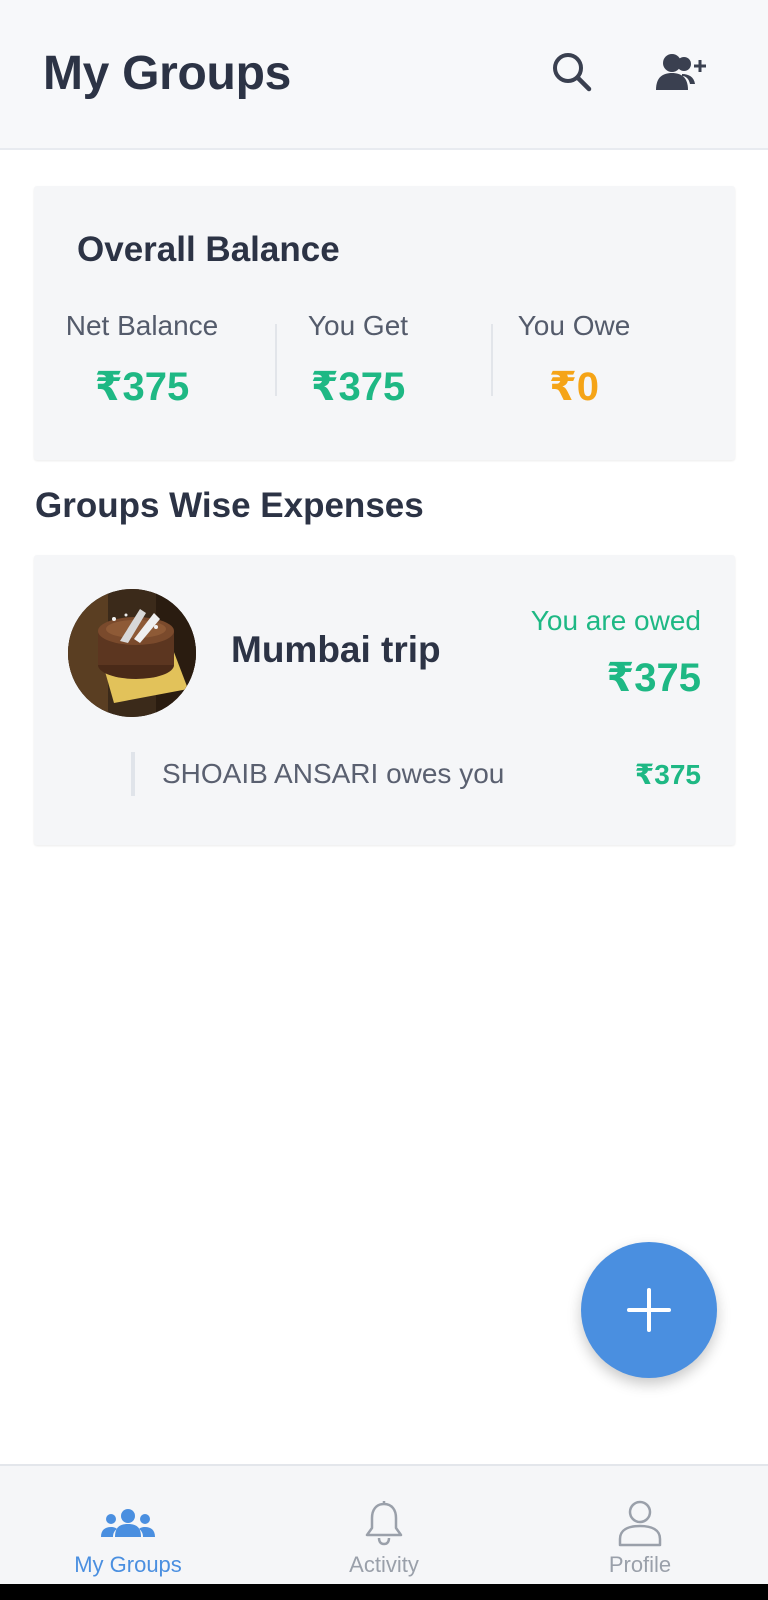 The height and width of the screenshot is (1600, 768). What do you see at coordinates (574, 325) in the screenshot?
I see `you-owe-label: You Owe` at bounding box center [574, 325].